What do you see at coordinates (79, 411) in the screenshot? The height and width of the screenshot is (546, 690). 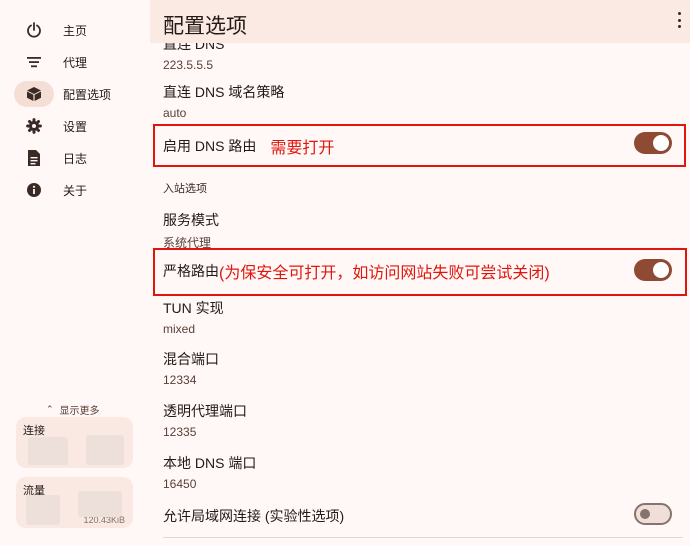 I see `show-more-label: 显示更多` at bounding box center [79, 411].